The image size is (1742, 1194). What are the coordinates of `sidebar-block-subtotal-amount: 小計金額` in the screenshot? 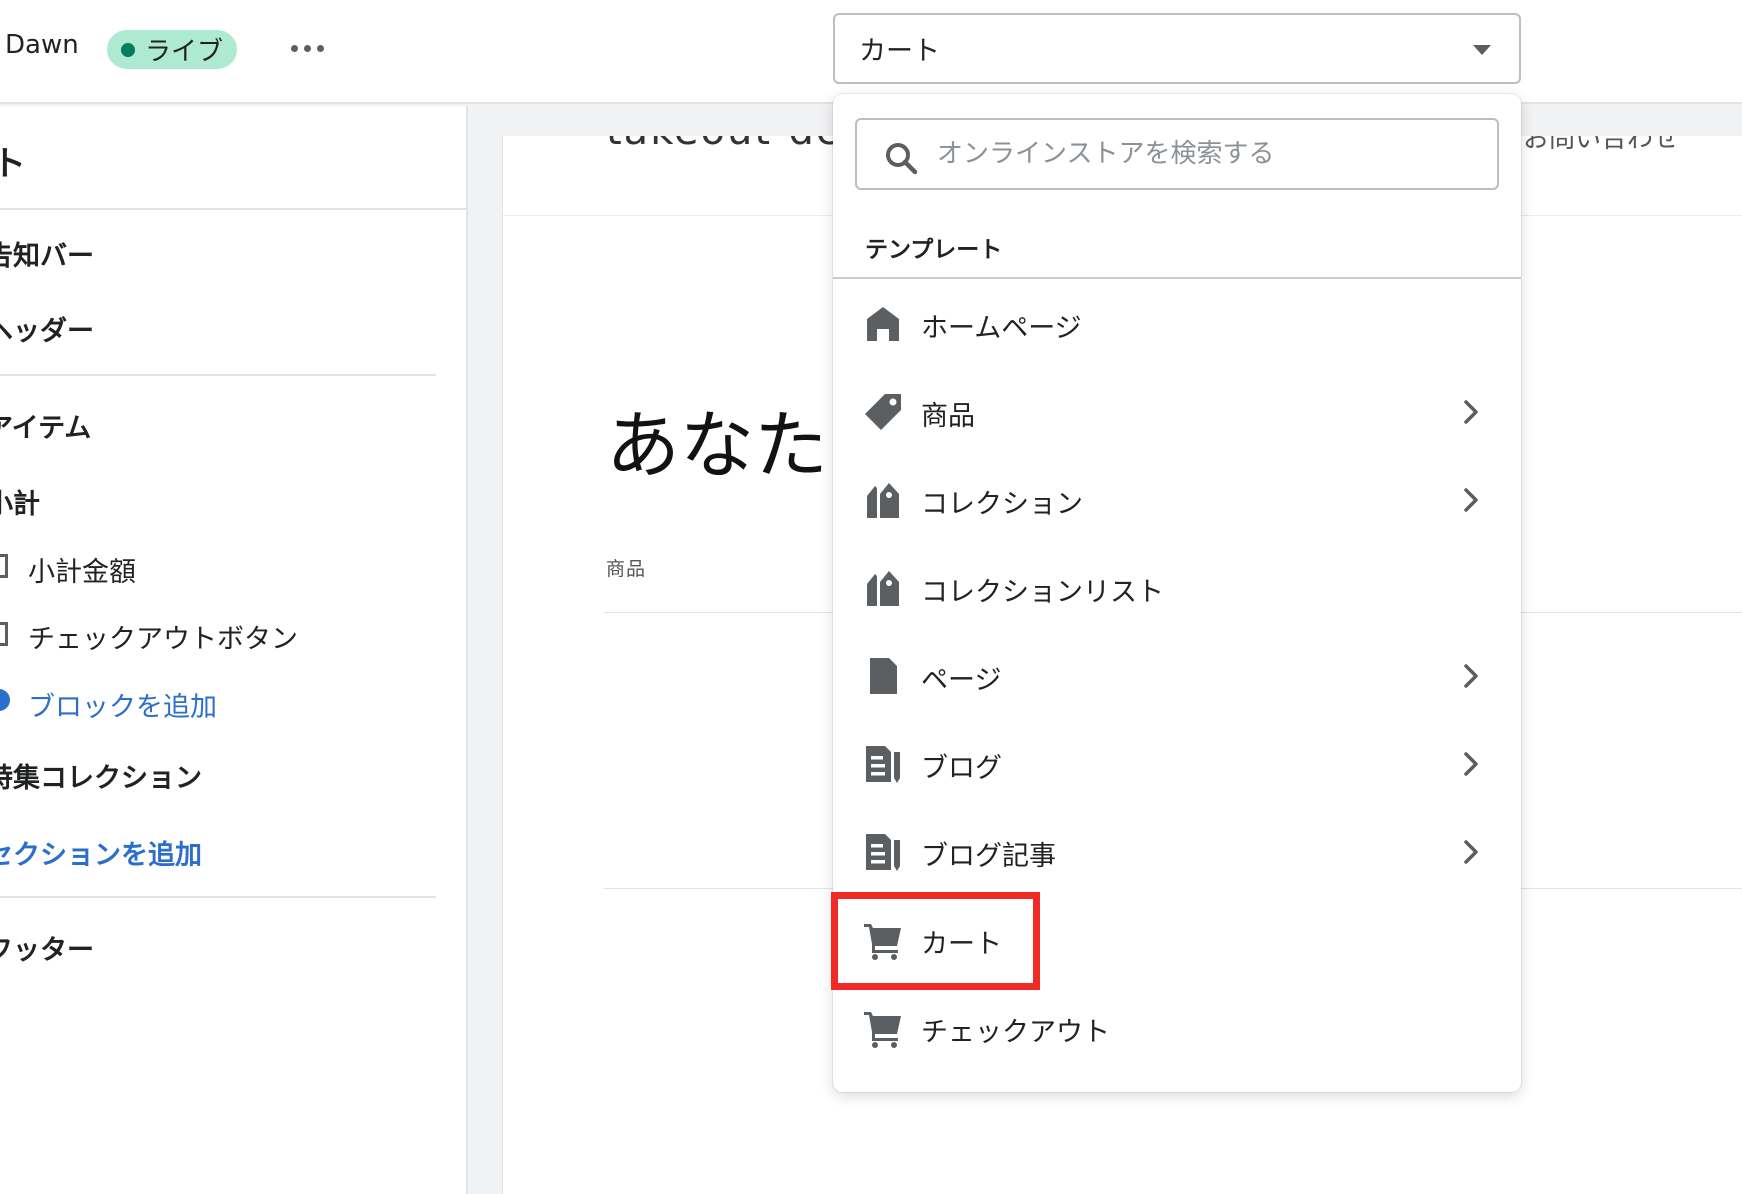 It's located at (82, 569).